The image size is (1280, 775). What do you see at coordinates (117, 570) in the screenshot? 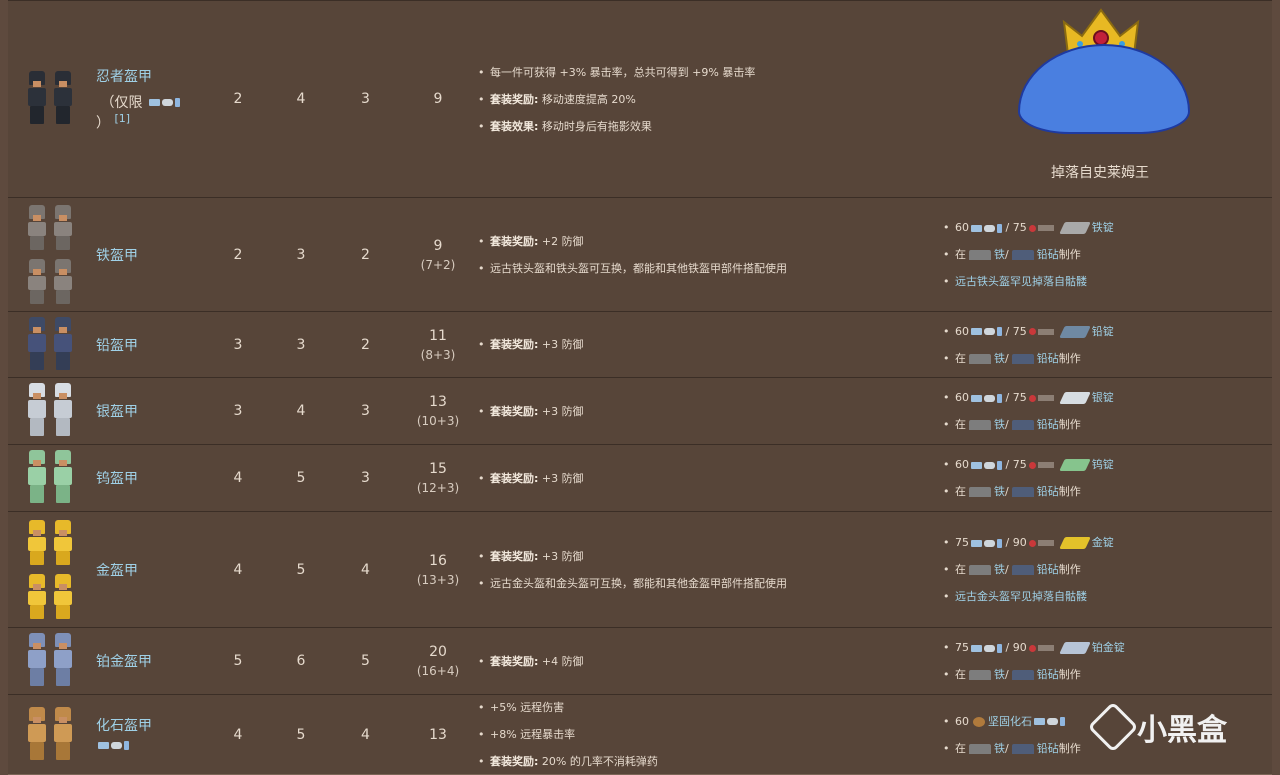
I see `armor-name-link: 金盔甲` at bounding box center [117, 570].